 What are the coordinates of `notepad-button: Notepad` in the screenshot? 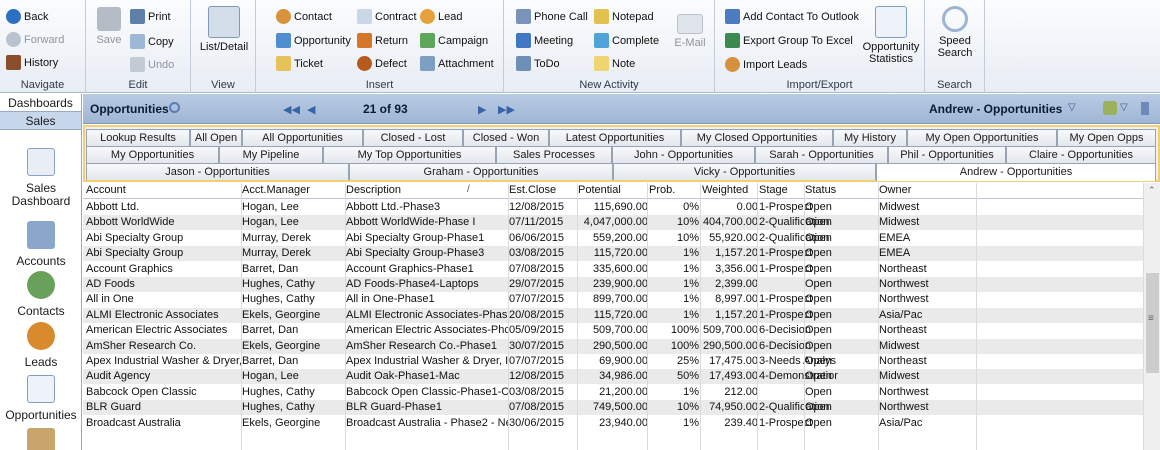 It's located at (624, 16).